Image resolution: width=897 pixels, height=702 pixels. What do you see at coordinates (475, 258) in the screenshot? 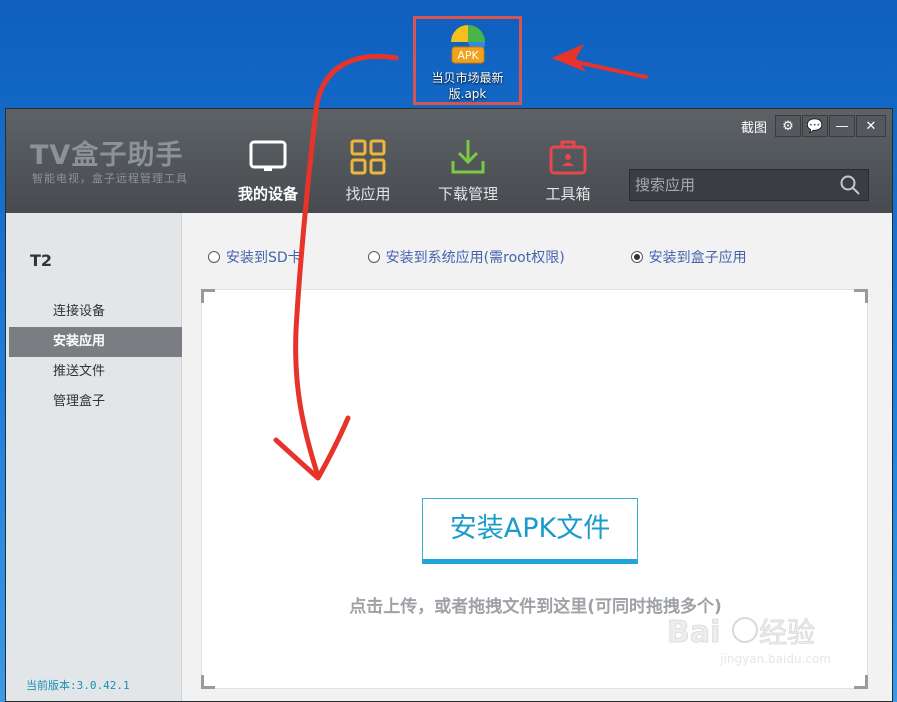
I see `option-label: 安装到系统应用(需root权限)` at bounding box center [475, 258].